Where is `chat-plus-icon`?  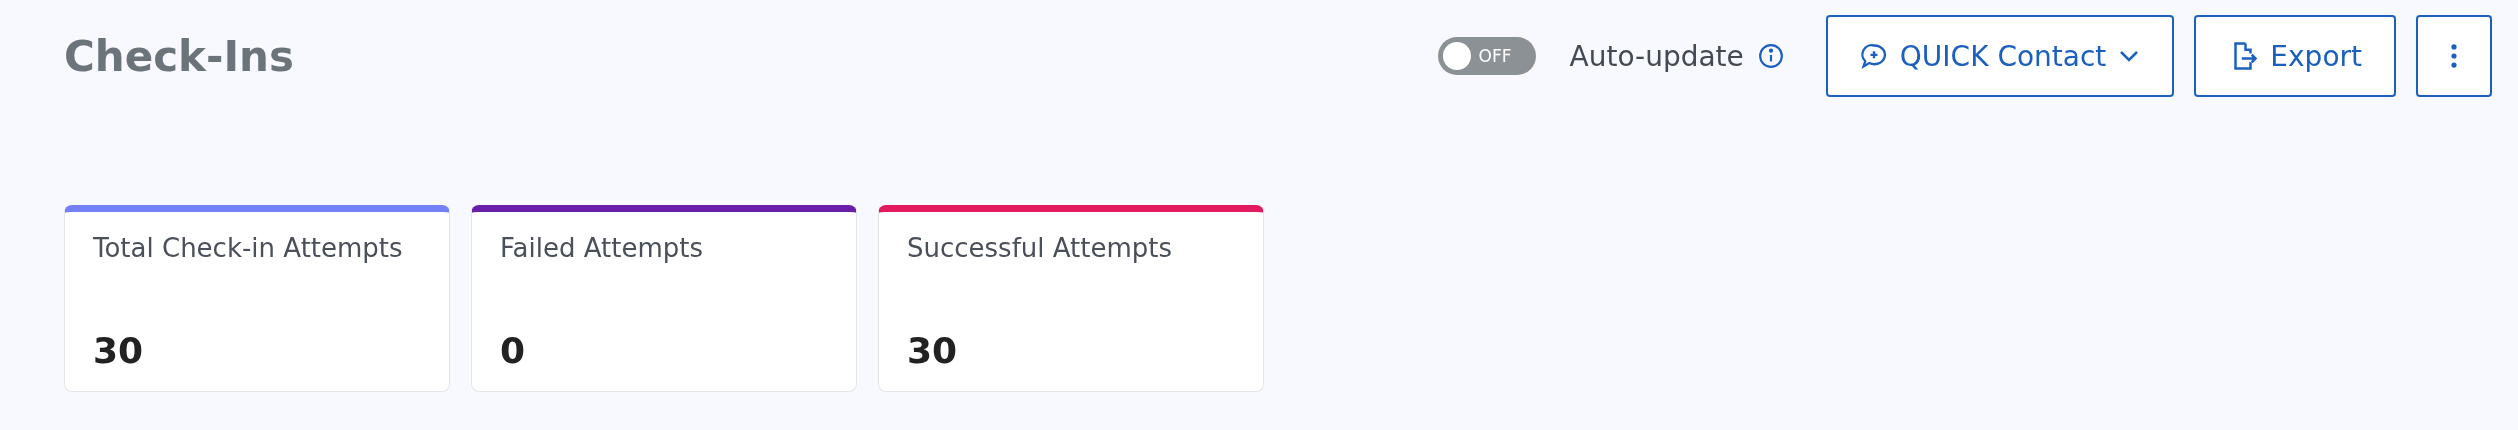
chat-plus-icon is located at coordinates (1873, 56).